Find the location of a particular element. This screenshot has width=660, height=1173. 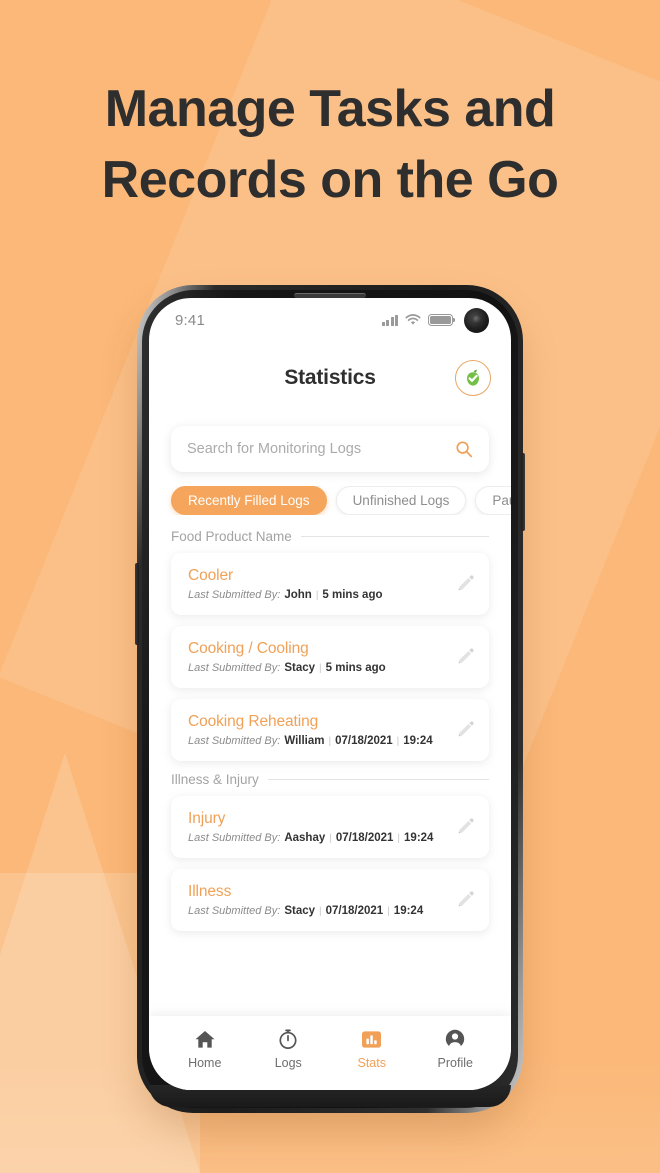

green-apple-check-icon is located at coordinates (473, 378).